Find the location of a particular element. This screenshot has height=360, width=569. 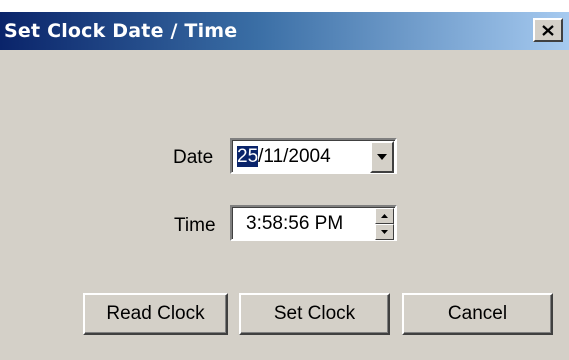

date-dropdown-button is located at coordinates (382, 157).